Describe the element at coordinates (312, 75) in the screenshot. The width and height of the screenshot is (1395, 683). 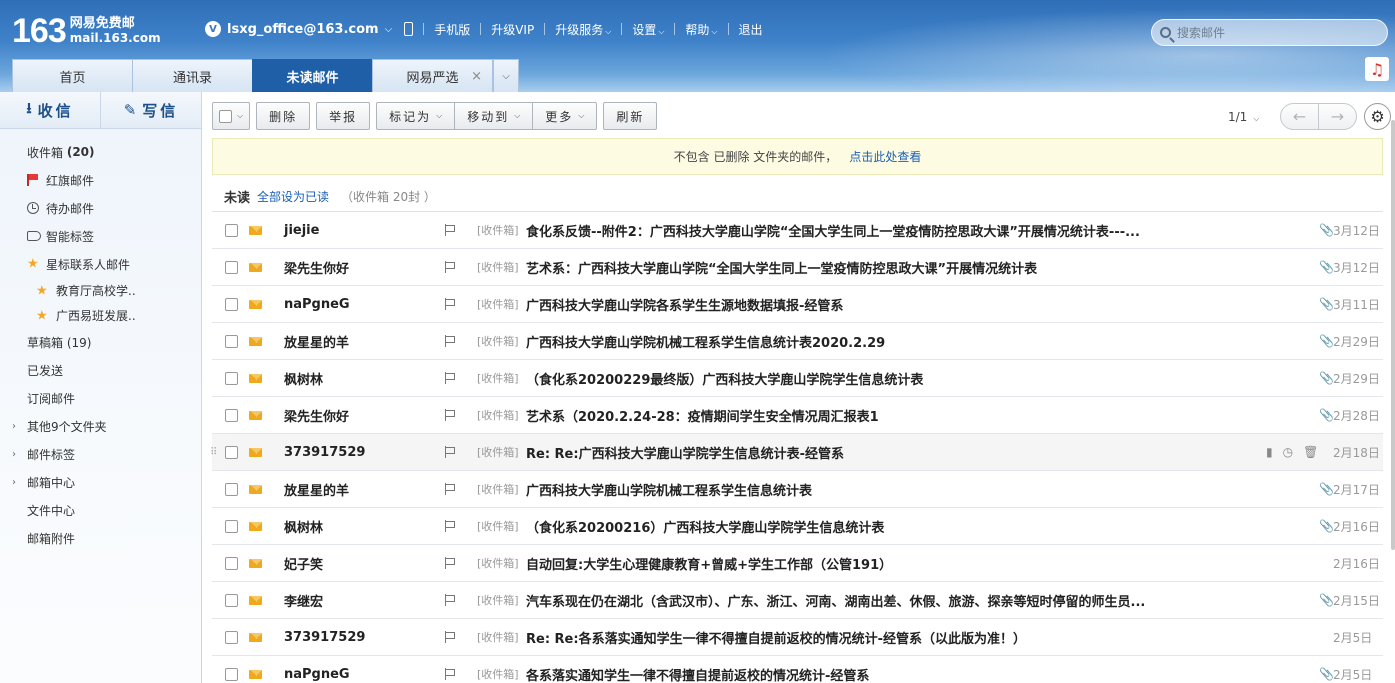
I see `tab-unread-mail: 未读邮件` at that location.